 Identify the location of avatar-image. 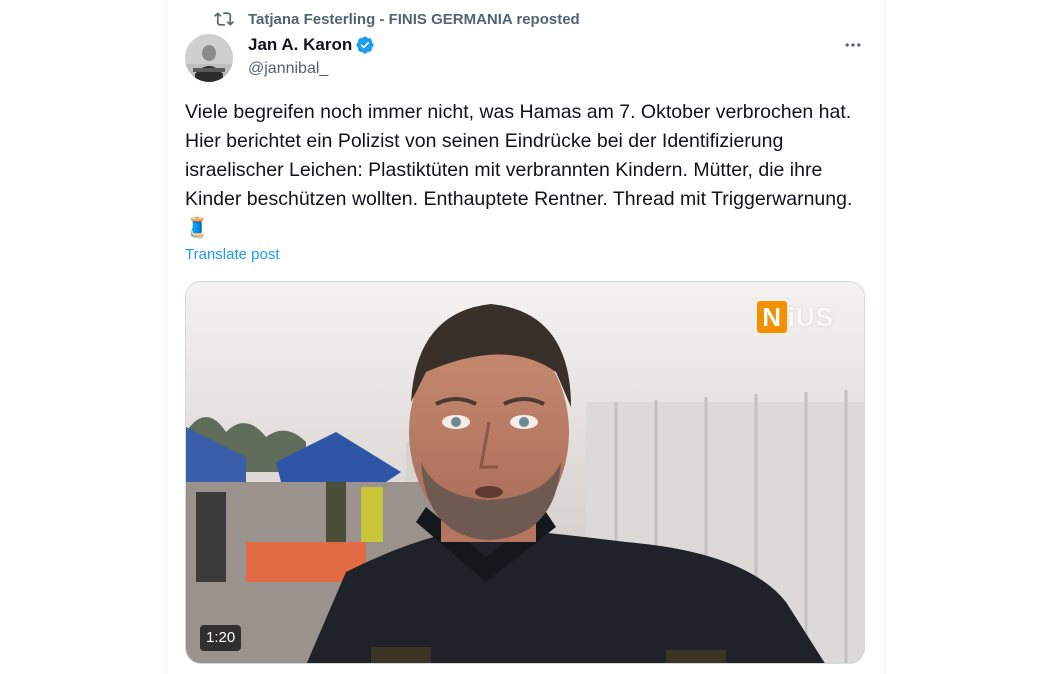
(209, 58).